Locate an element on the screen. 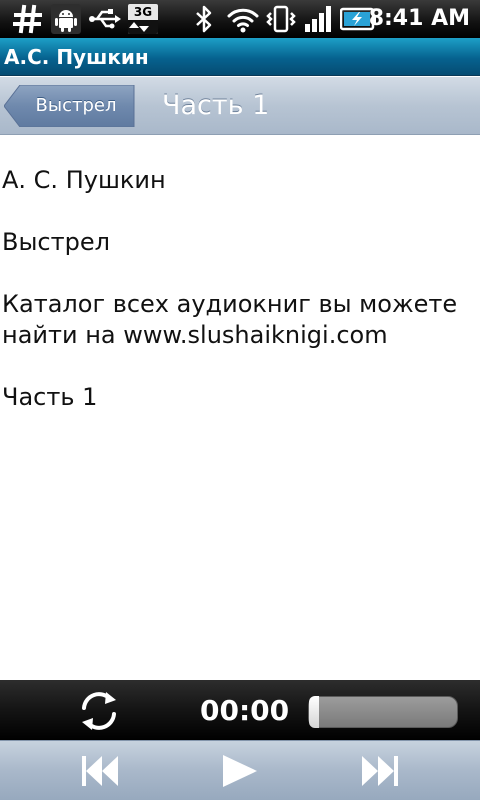 The image size is (480, 800). repeat-icon is located at coordinates (99, 711).